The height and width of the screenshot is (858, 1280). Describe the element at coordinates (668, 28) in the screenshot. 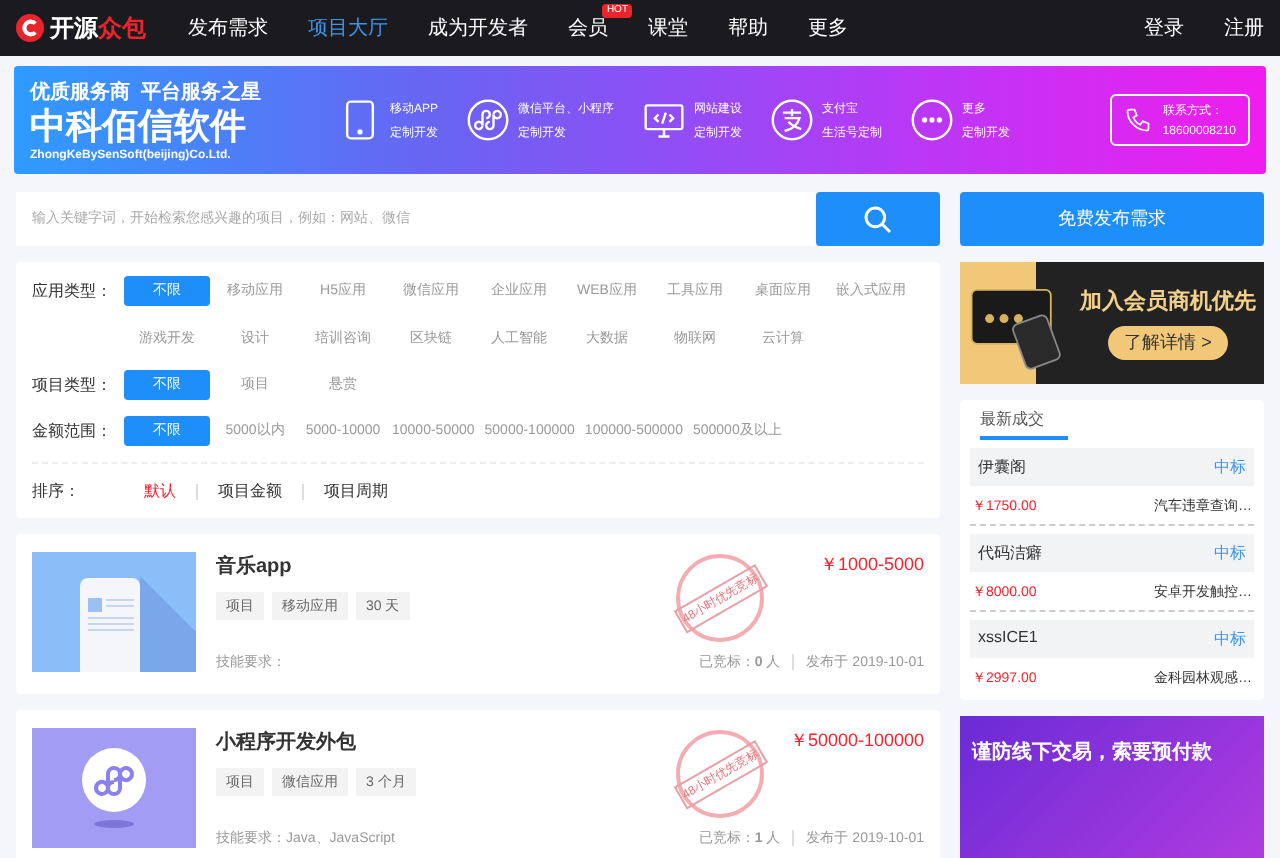

I see `nav-link: 课堂` at that location.